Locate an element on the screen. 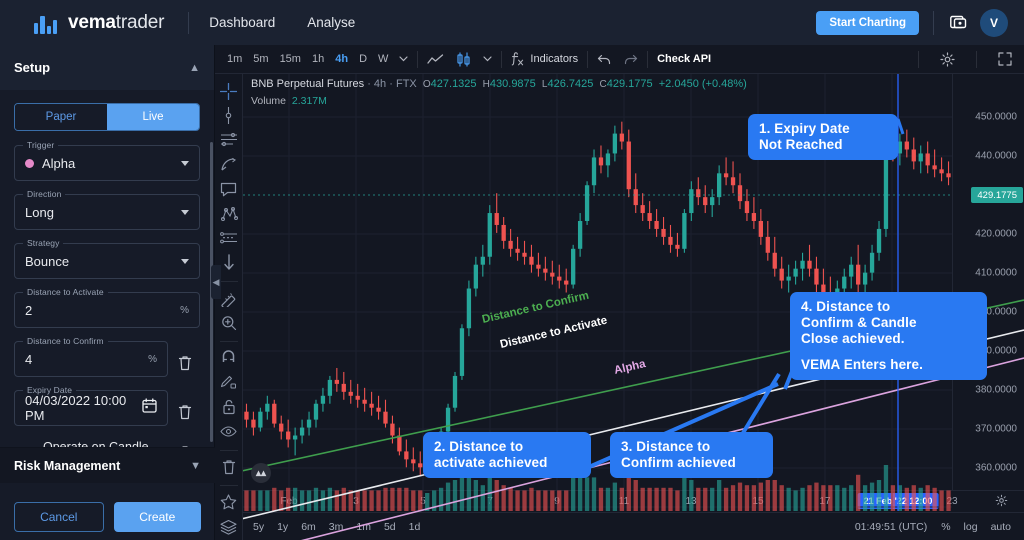  scale-log-button: log is located at coordinates (971, 527).